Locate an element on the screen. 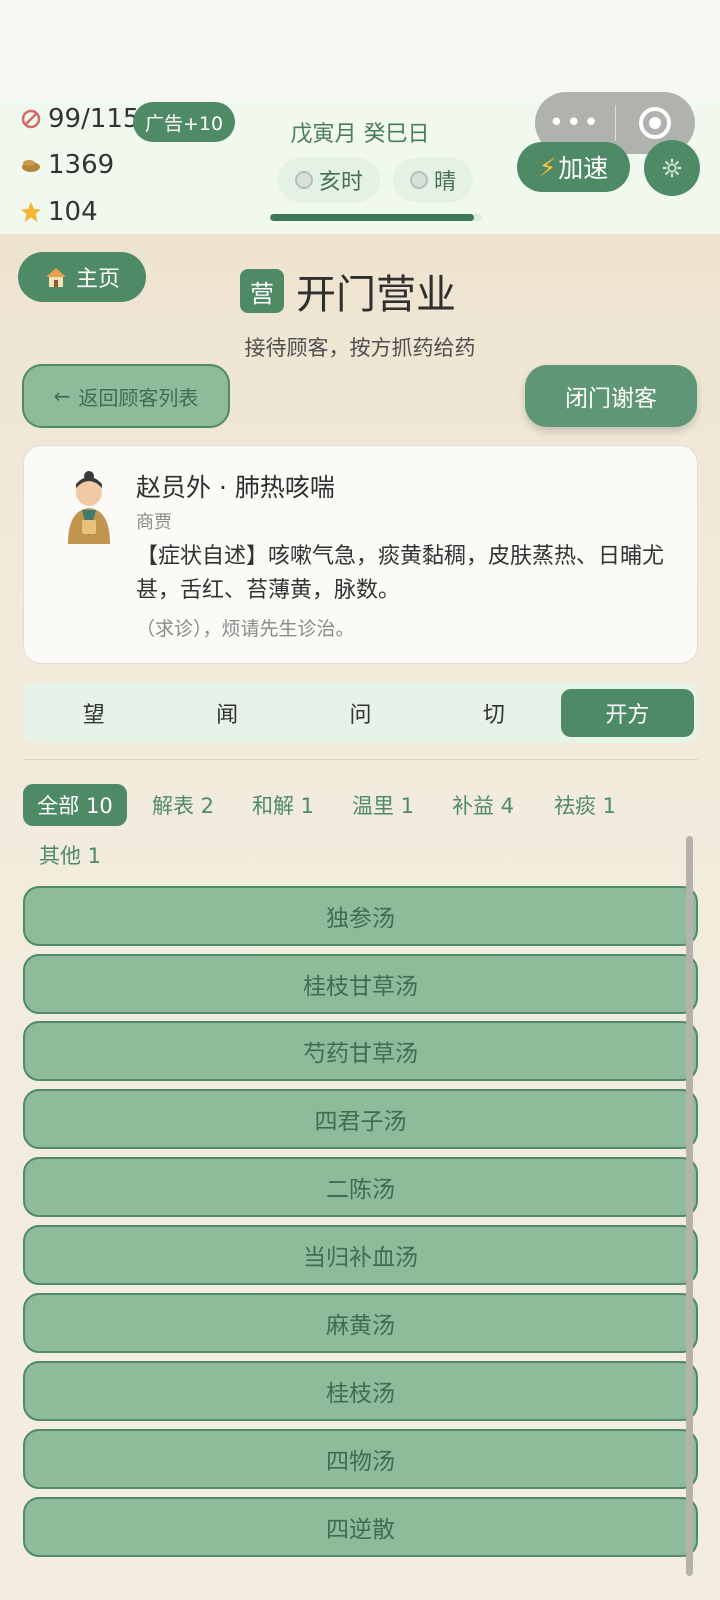 Image resolution: width=720 pixels, height=1600 pixels. game-date: 戊寅月 癸巳日 is located at coordinates (360, 134).